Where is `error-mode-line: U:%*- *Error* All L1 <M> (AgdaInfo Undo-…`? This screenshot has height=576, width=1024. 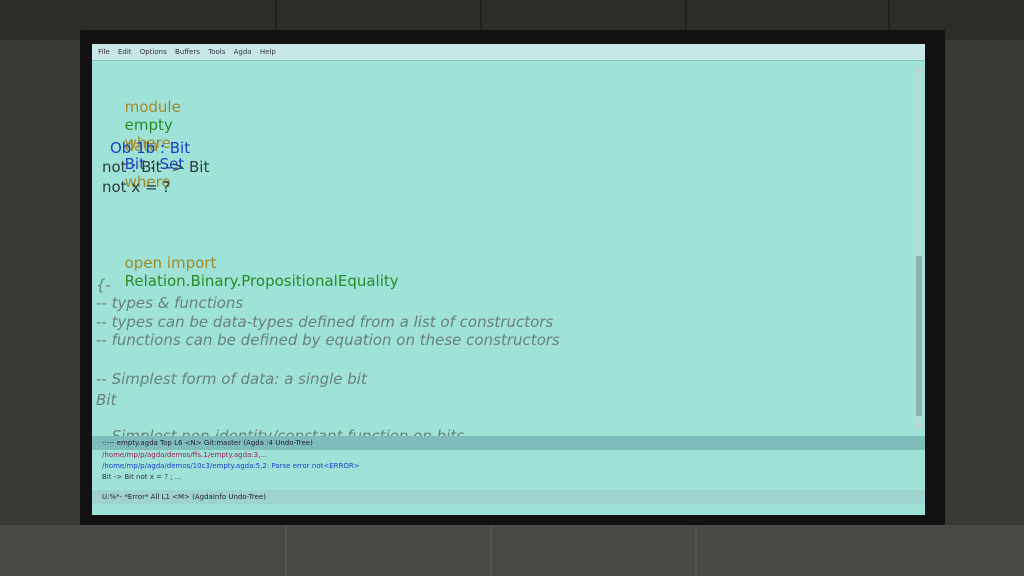 error-mode-line: U:%*- *Error* All L1 <M> (AgdaInfo Undo-… is located at coordinates (508, 497).